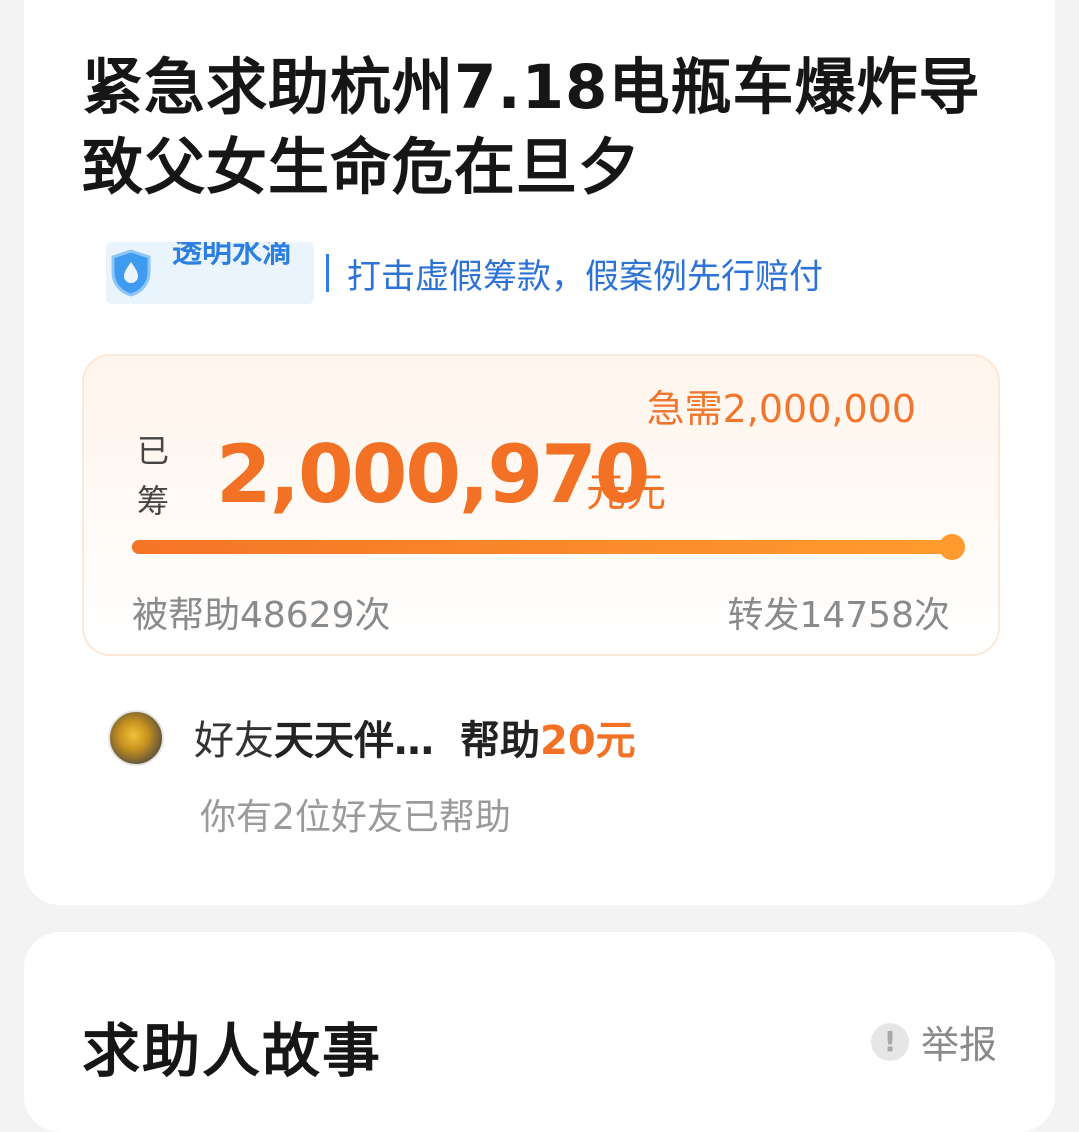 The height and width of the screenshot is (1132, 1079). Describe the element at coordinates (542, 547) in the screenshot. I see `progress-fill` at that location.